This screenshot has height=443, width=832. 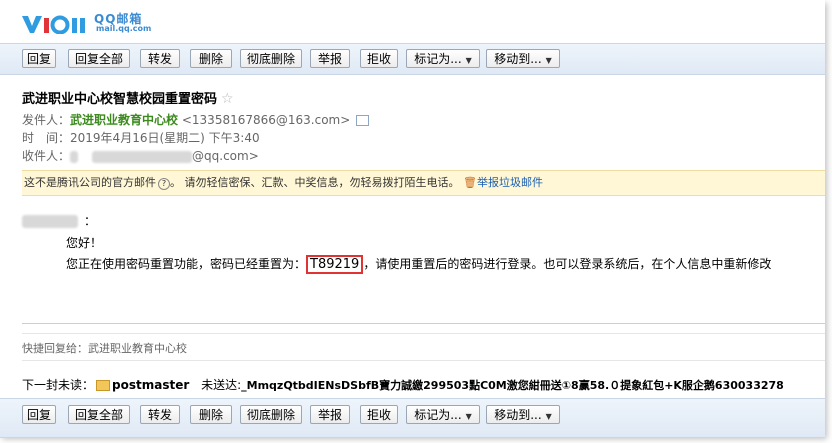 I want to click on toolbar-bottom: 回复 回复全部 转发 删除 彻底删除 举报 拒收 标记为... ▼ 移动到... ▼, so click(x=412, y=418).